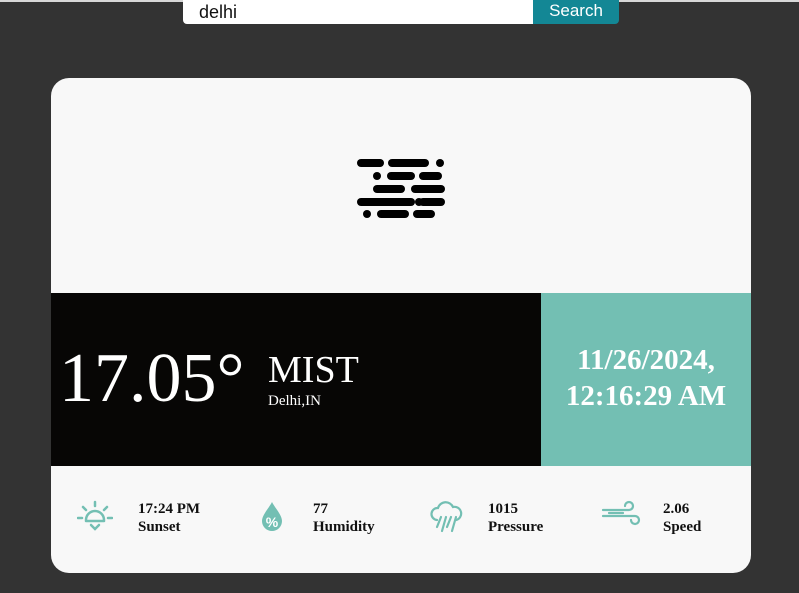 The image size is (799, 593). I want to click on humidity-icon: %, so click(272, 516).